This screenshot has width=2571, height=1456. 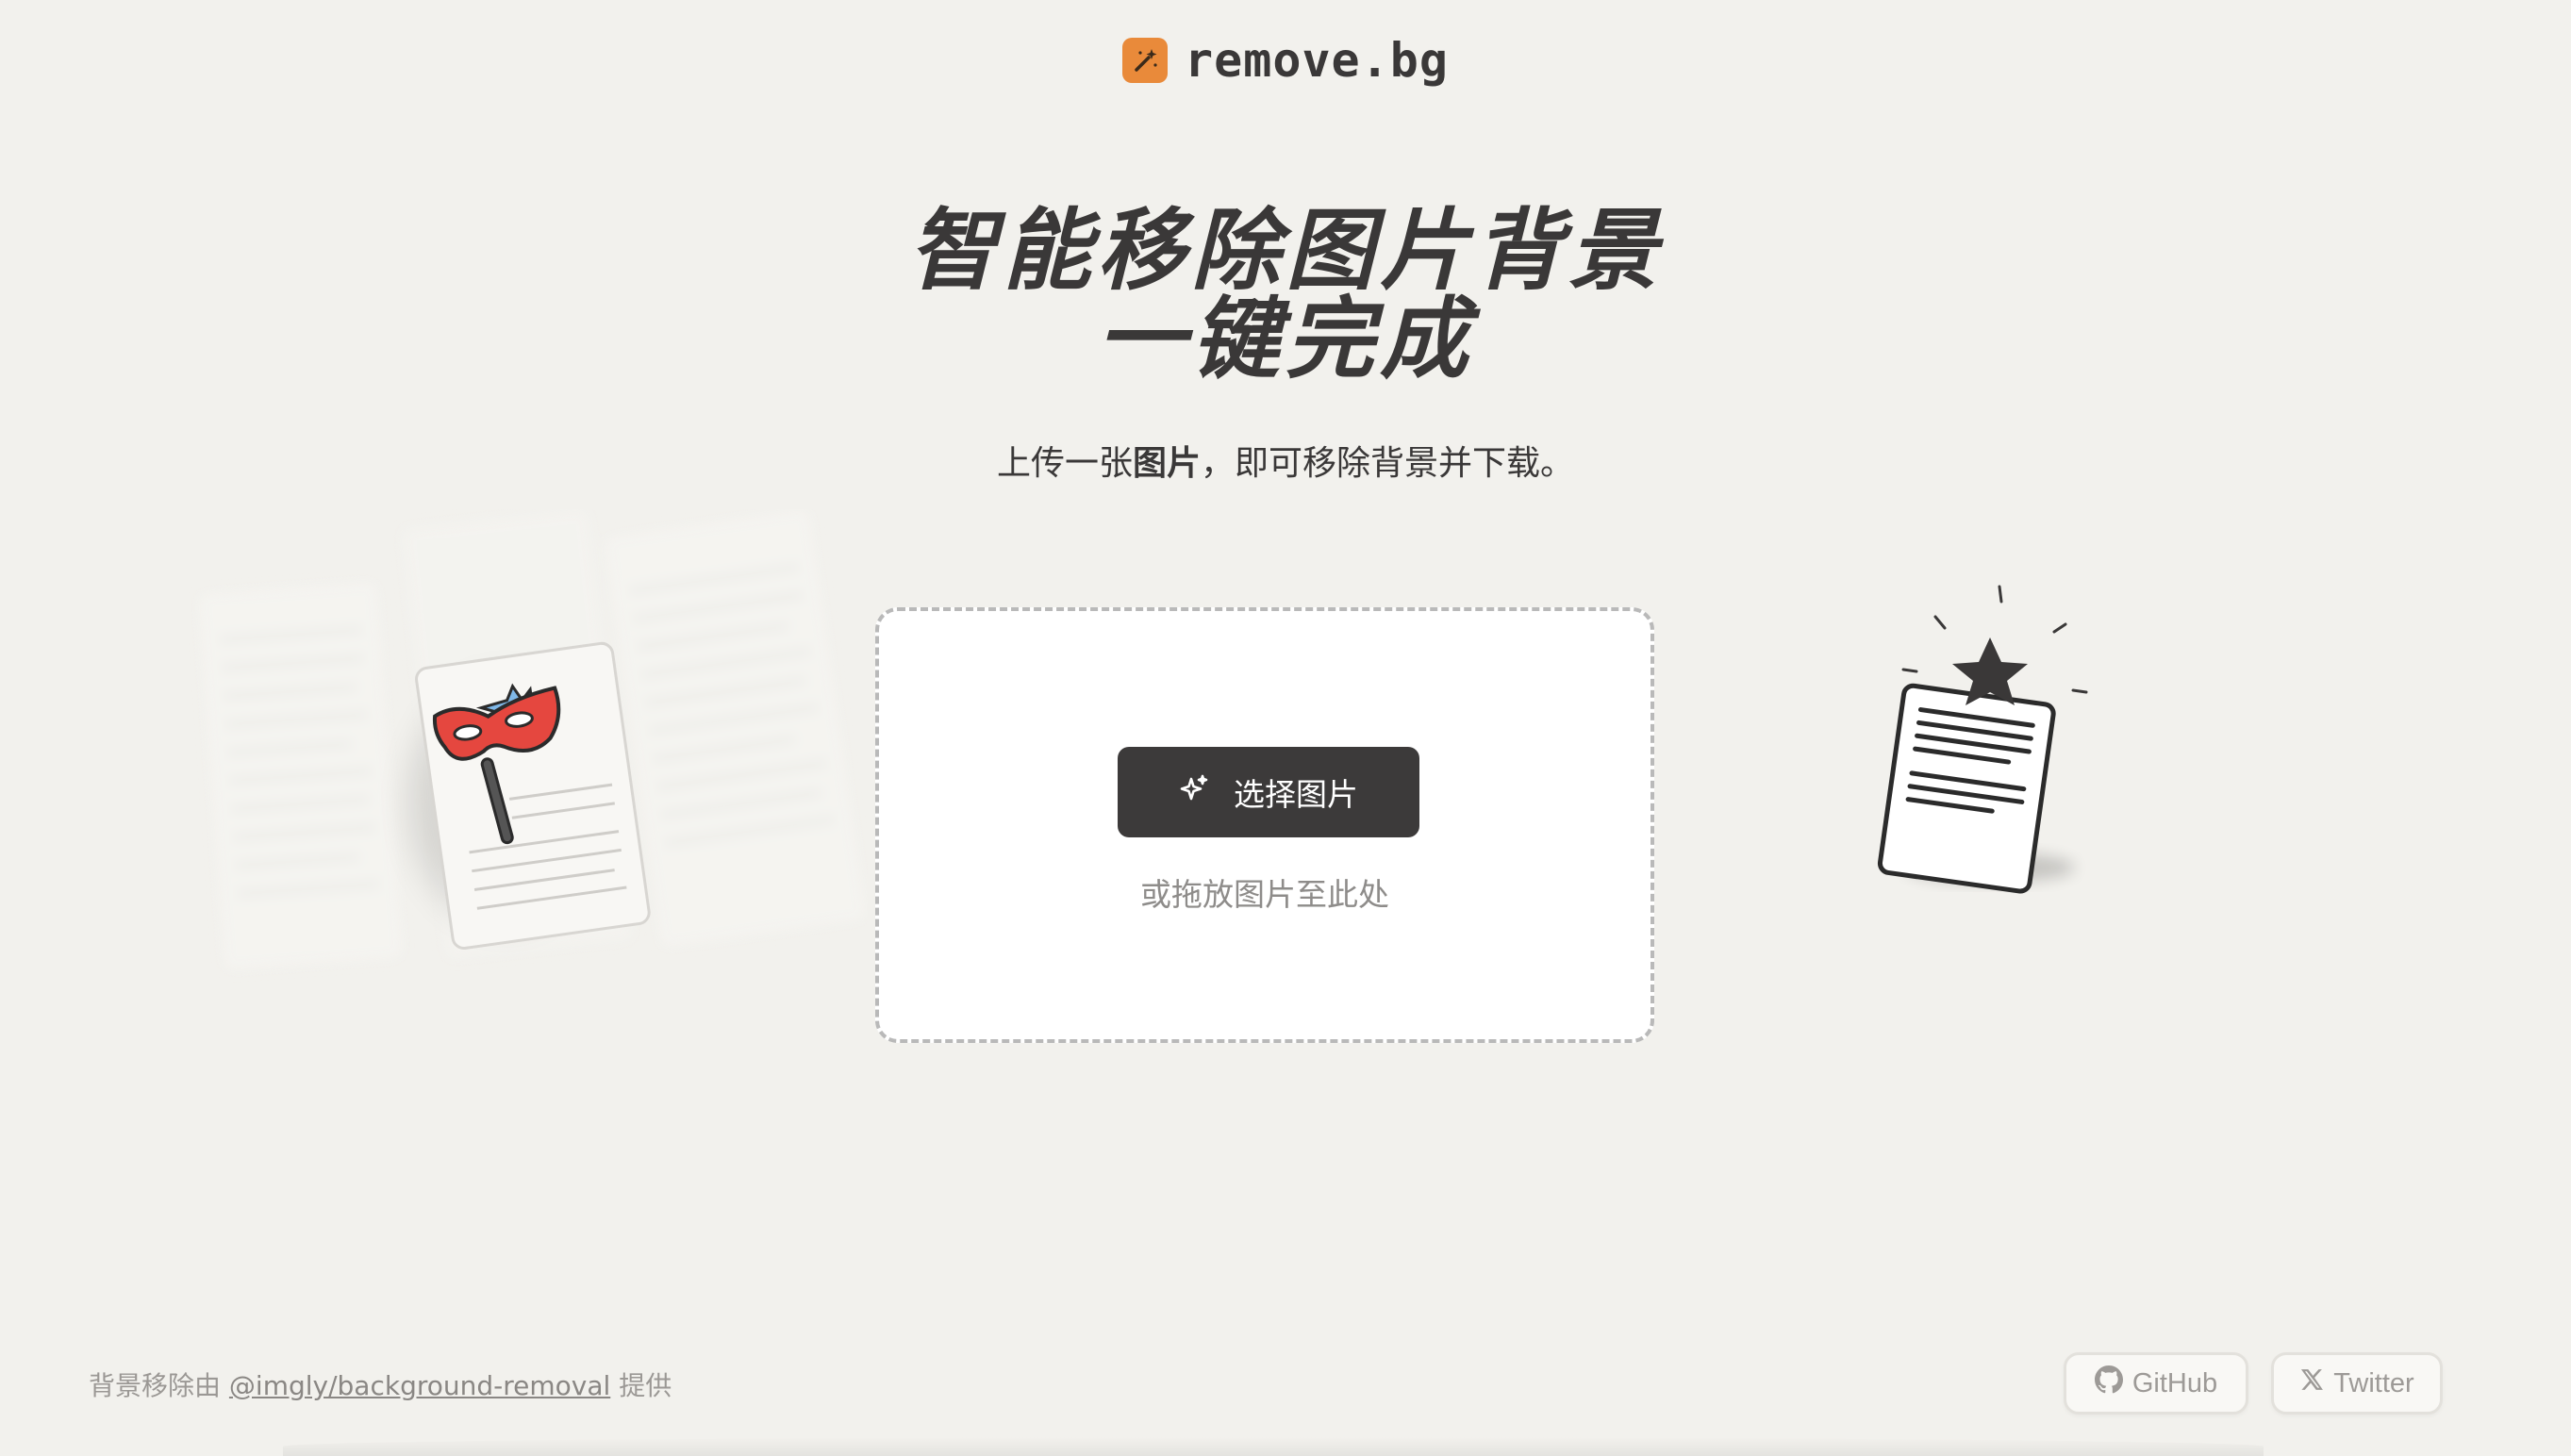 I want to click on drop-hint: 或拖放图片至此处, so click(x=1264, y=894).